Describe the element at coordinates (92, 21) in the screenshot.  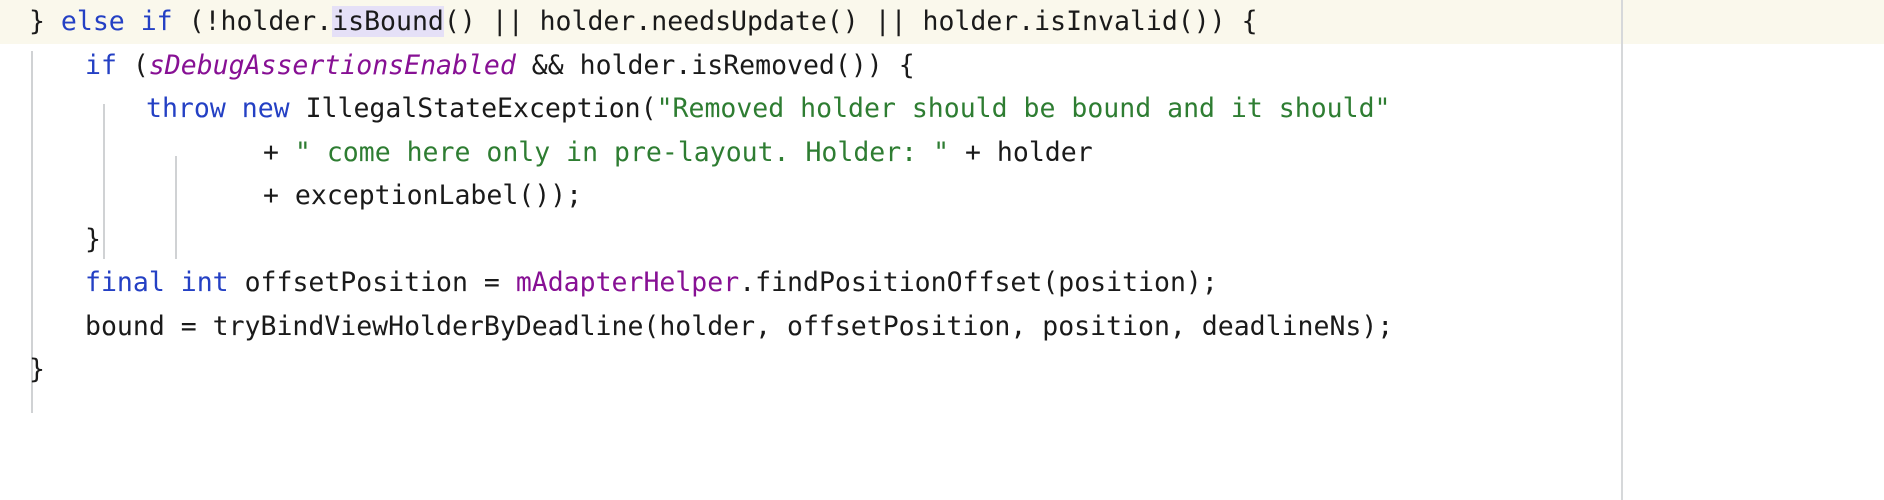
I see `code-token: else` at that location.